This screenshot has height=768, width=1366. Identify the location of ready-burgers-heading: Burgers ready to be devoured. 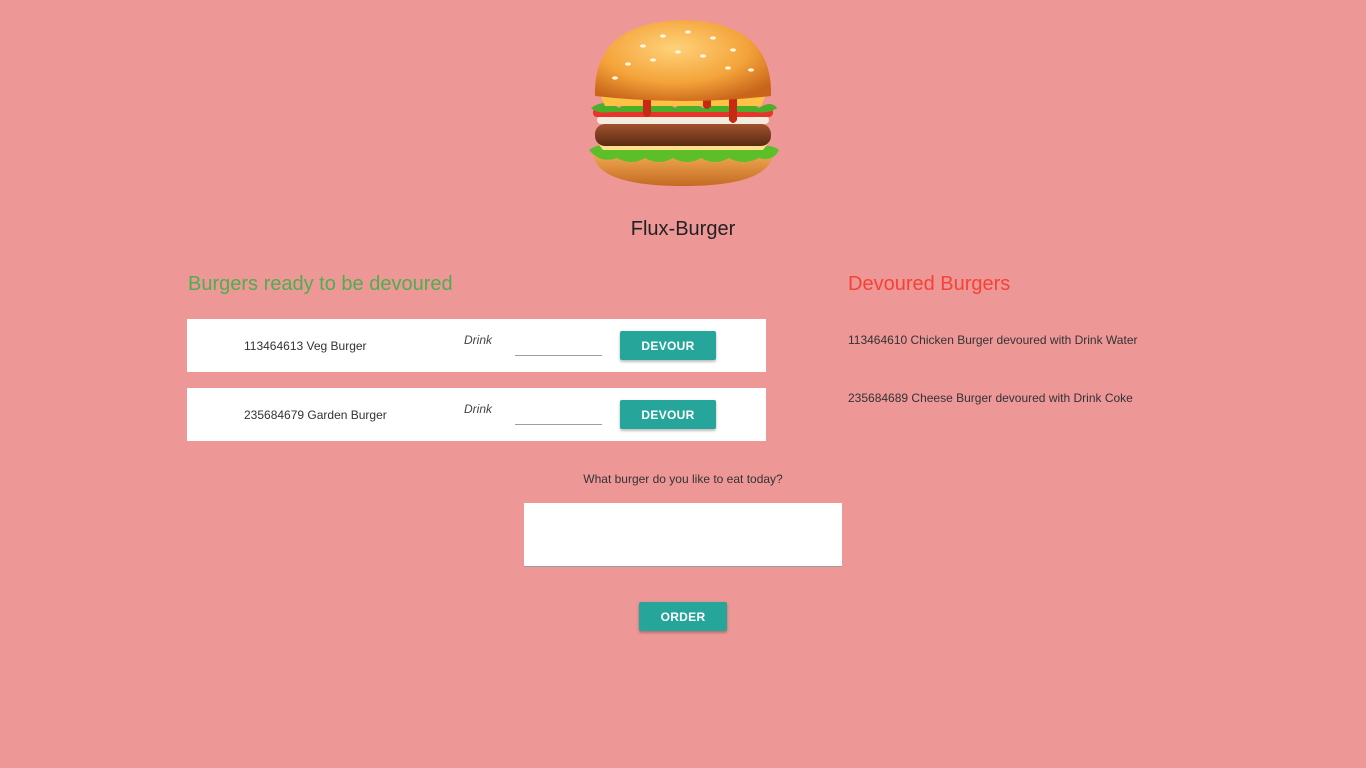
(320, 284).